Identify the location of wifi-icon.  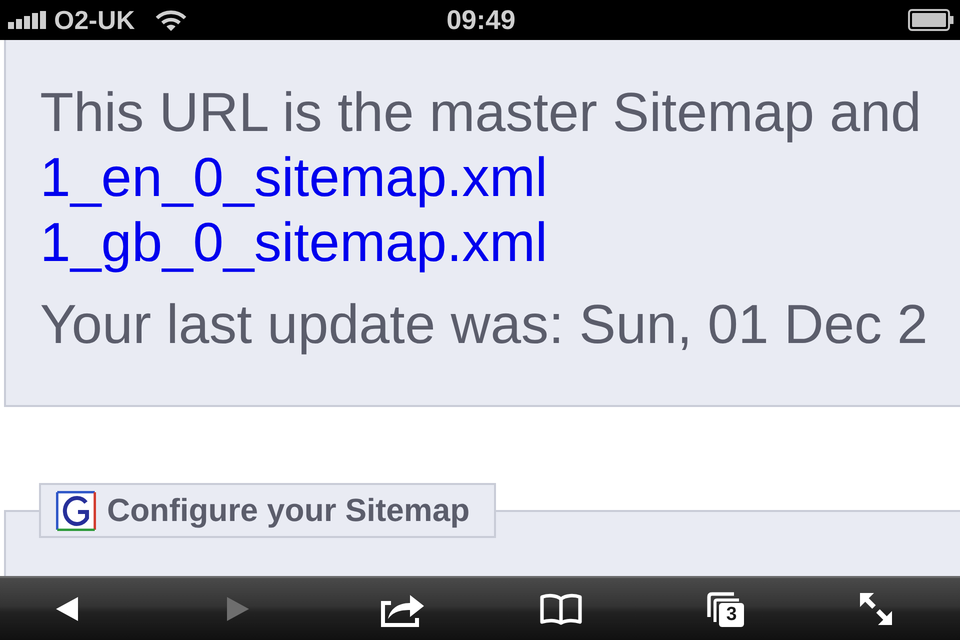
(170, 20).